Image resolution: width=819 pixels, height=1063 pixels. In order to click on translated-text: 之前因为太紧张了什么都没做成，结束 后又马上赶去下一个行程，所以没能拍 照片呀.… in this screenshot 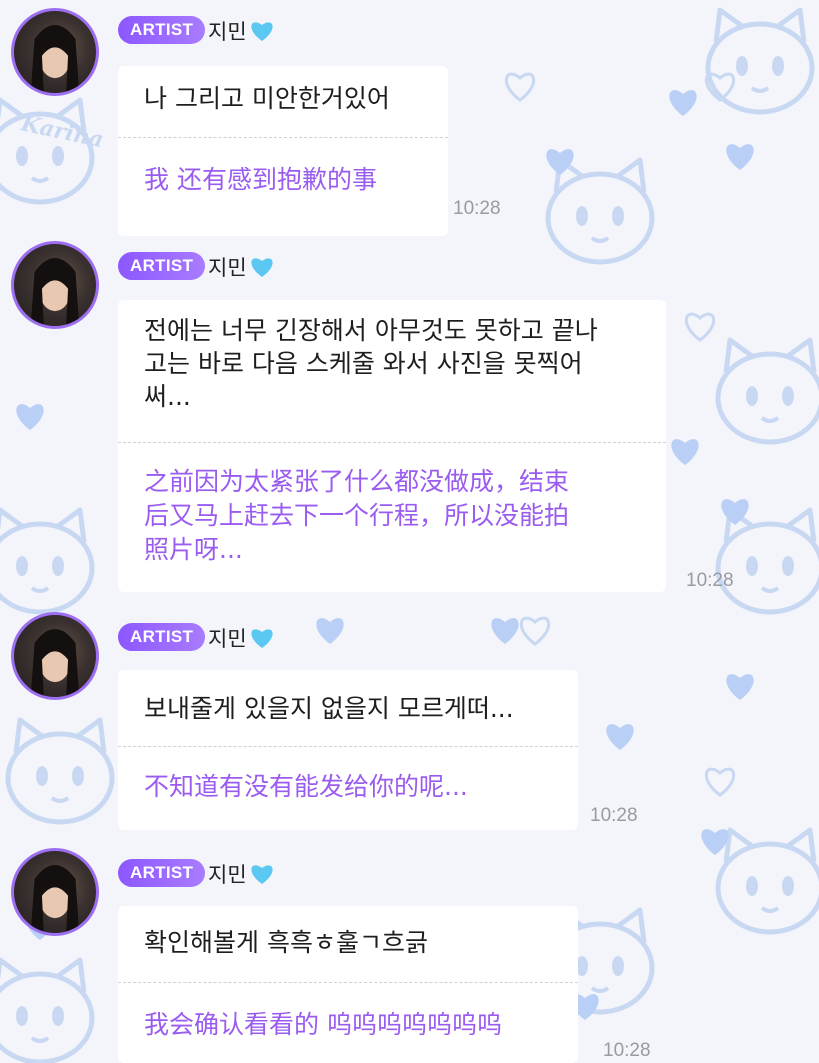, I will do `click(357, 515)`.